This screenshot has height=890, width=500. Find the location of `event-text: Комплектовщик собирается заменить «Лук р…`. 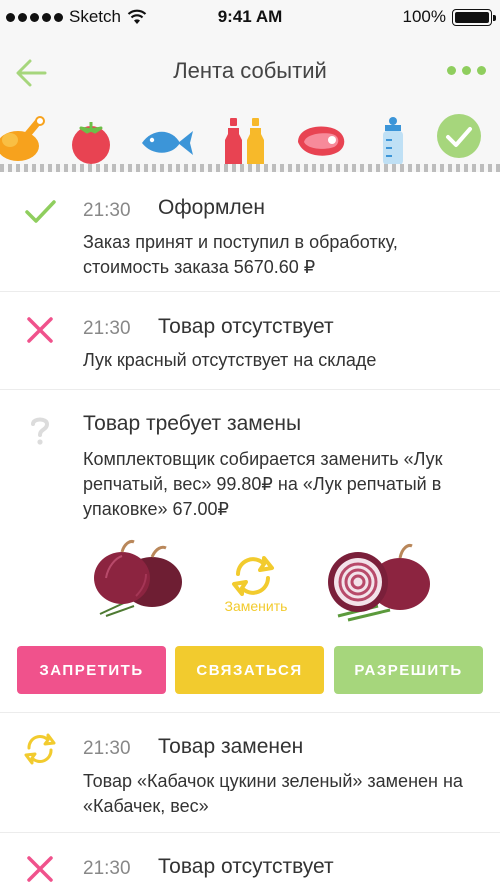

event-text: Комплектовщик собирается заменить «Лук р… is located at coordinates (263, 484).